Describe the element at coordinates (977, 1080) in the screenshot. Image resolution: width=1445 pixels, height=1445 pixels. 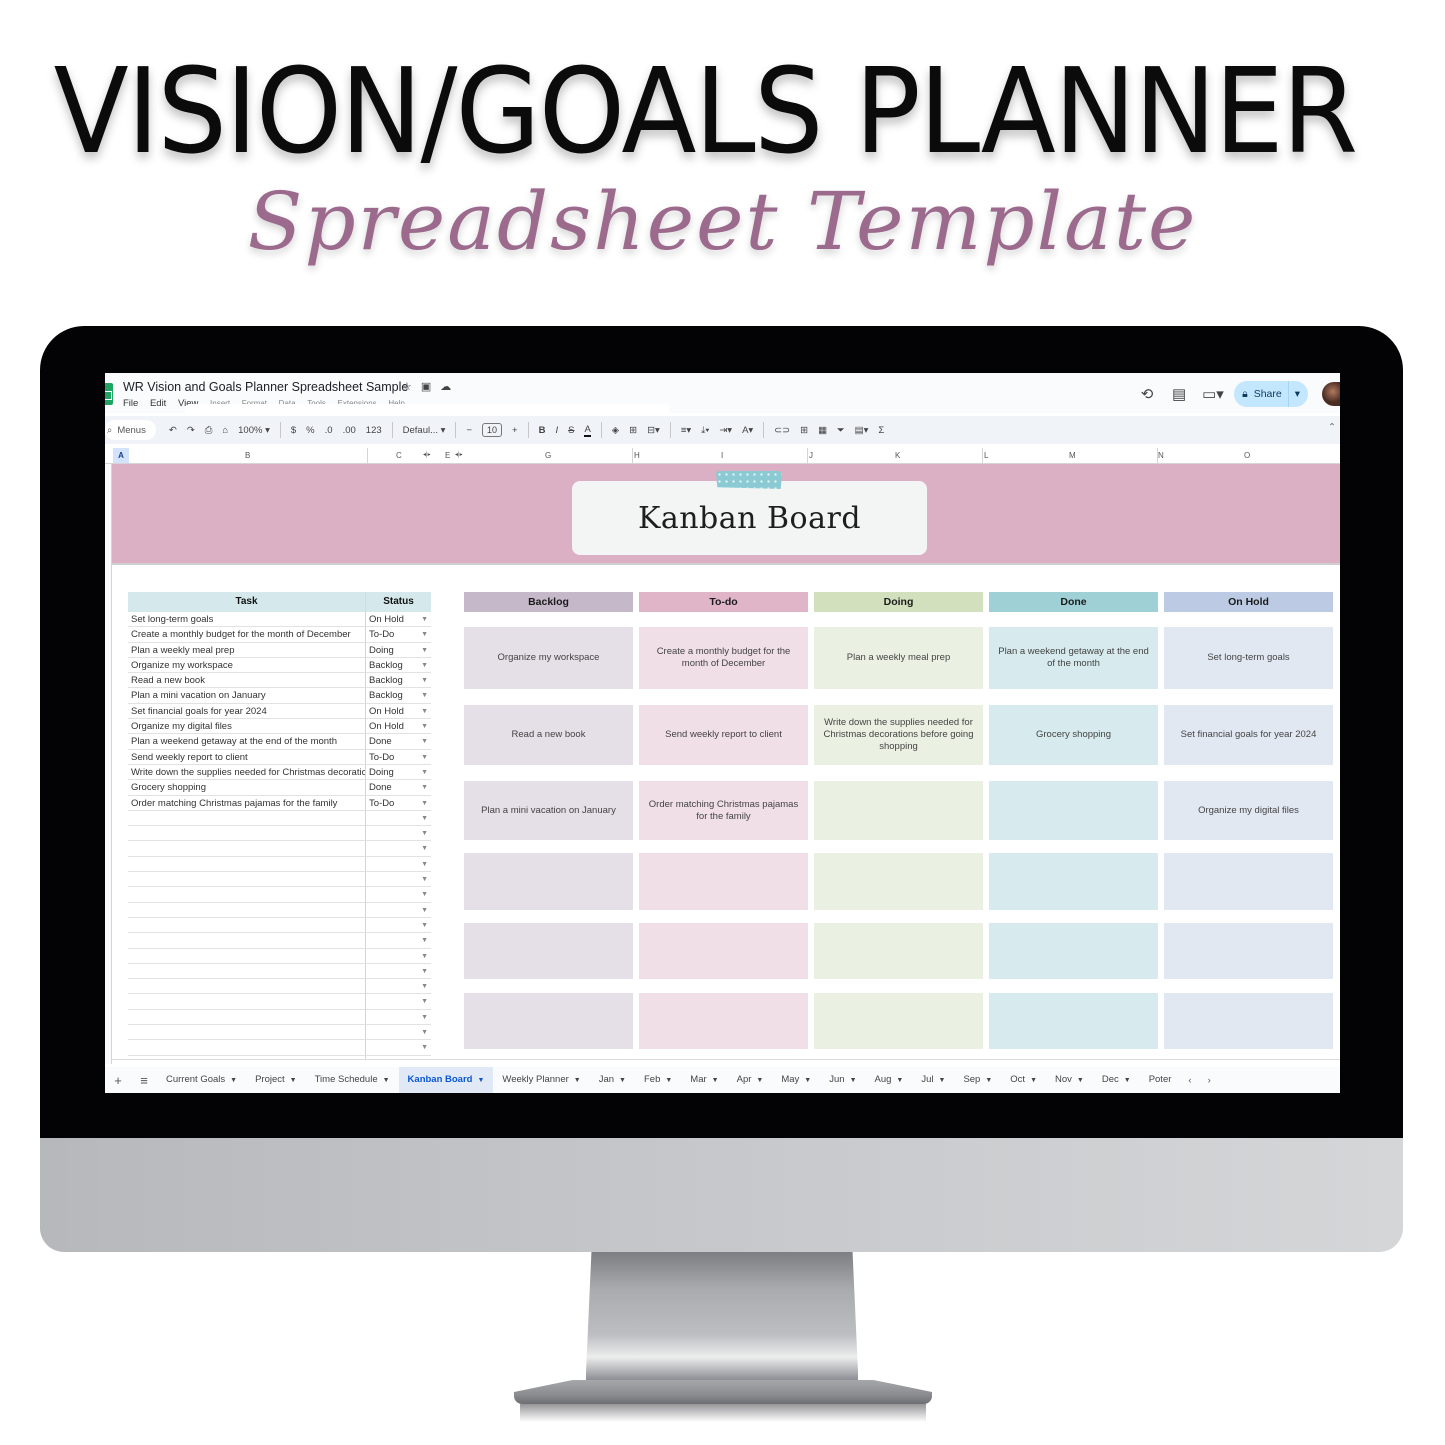
I see `sheet-tab-sep: Sep ▼` at that location.